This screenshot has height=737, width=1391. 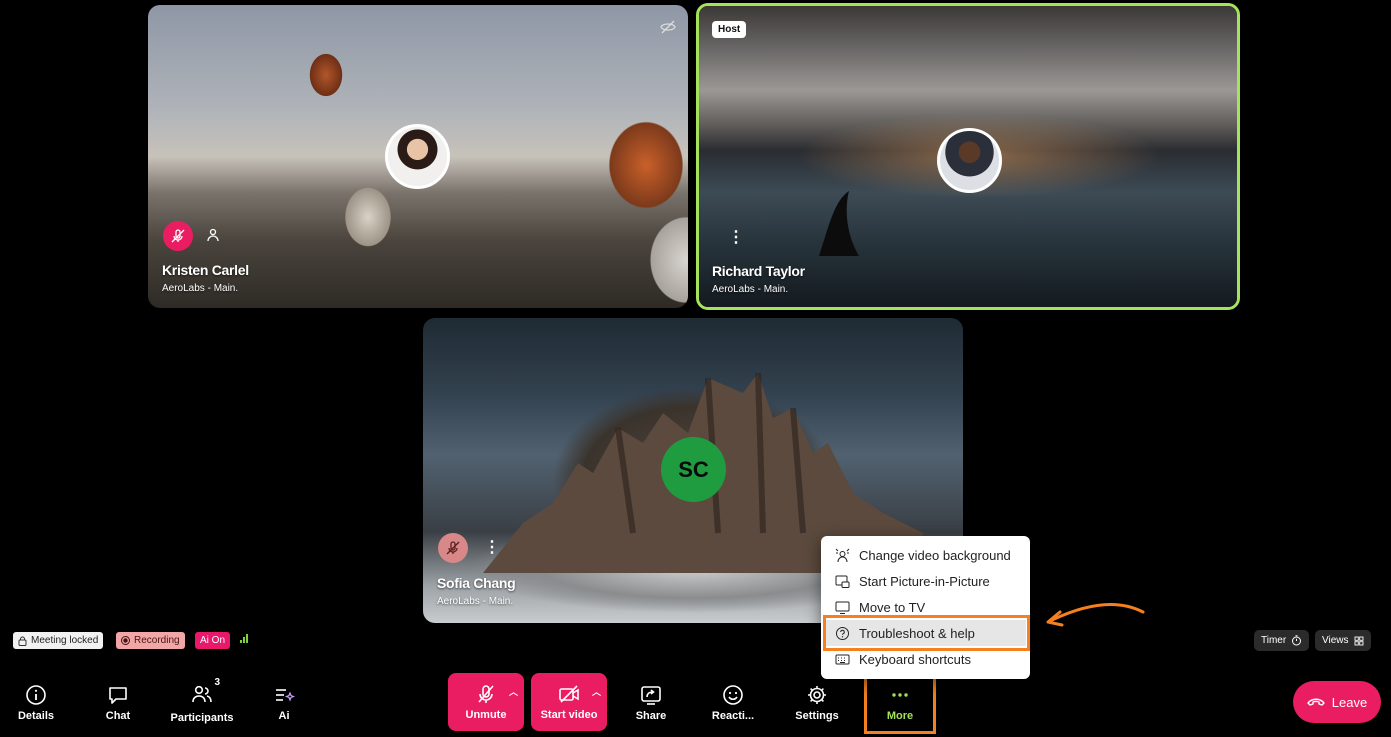 I want to click on participants-button: 3 Participants, so click(x=202, y=703).